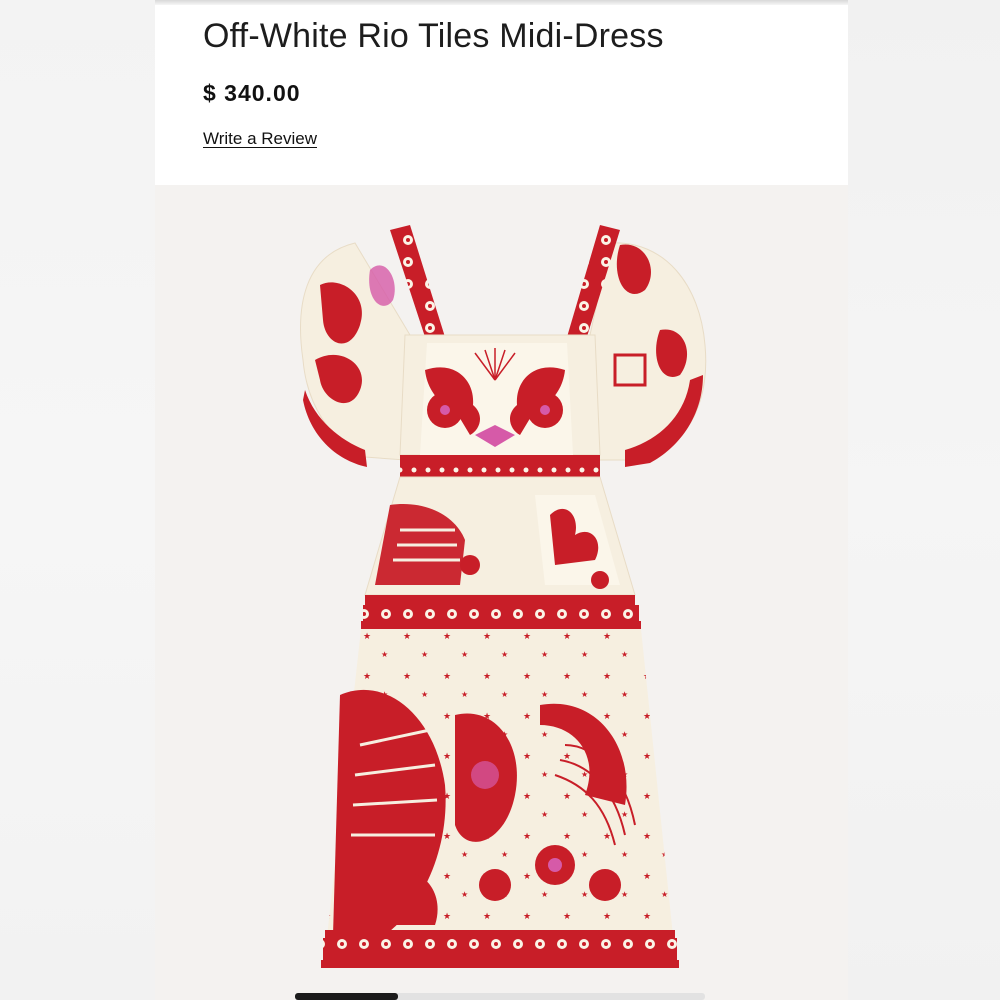 The height and width of the screenshot is (1000, 1000). Describe the element at coordinates (433, 36) in the screenshot. I see `product-title: Off-White Rio Tiles Midi-Dress` at that location.